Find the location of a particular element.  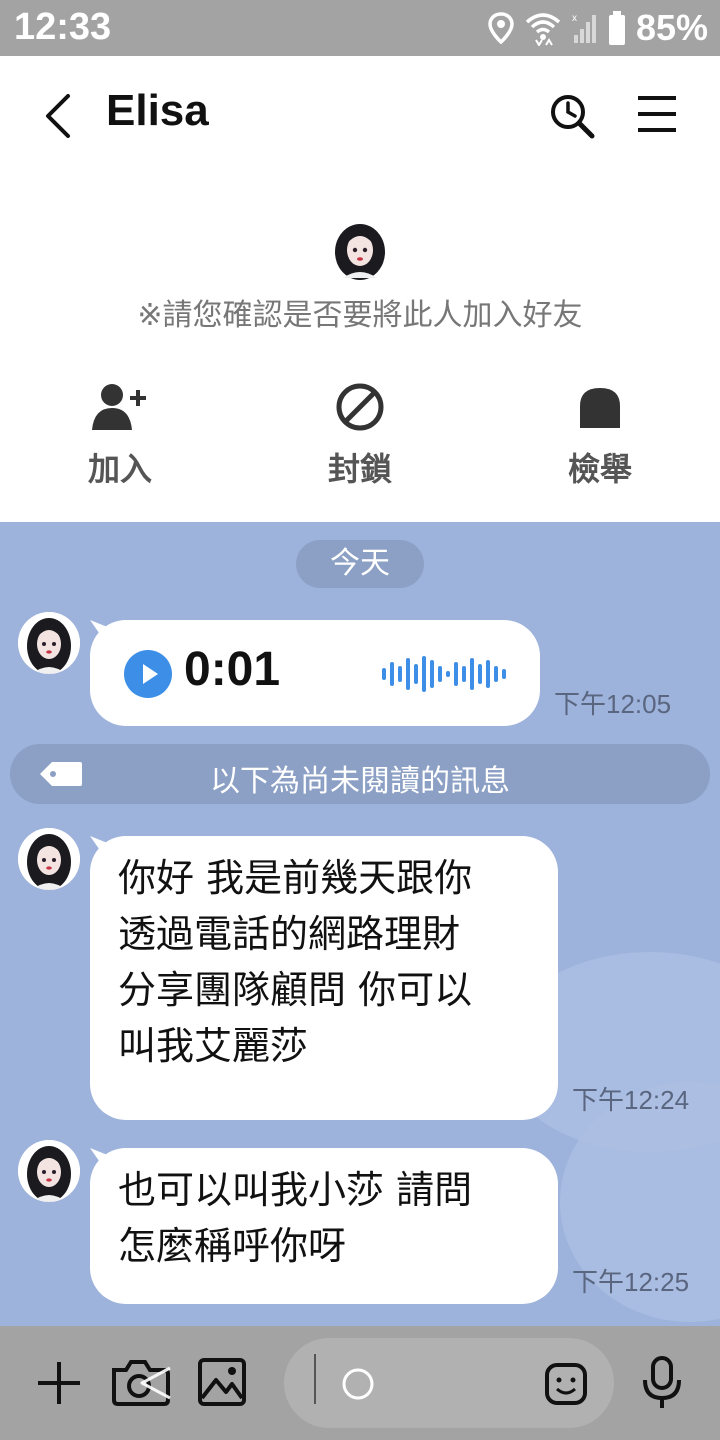

message-input-bar is located at coordinates (360, 1383).